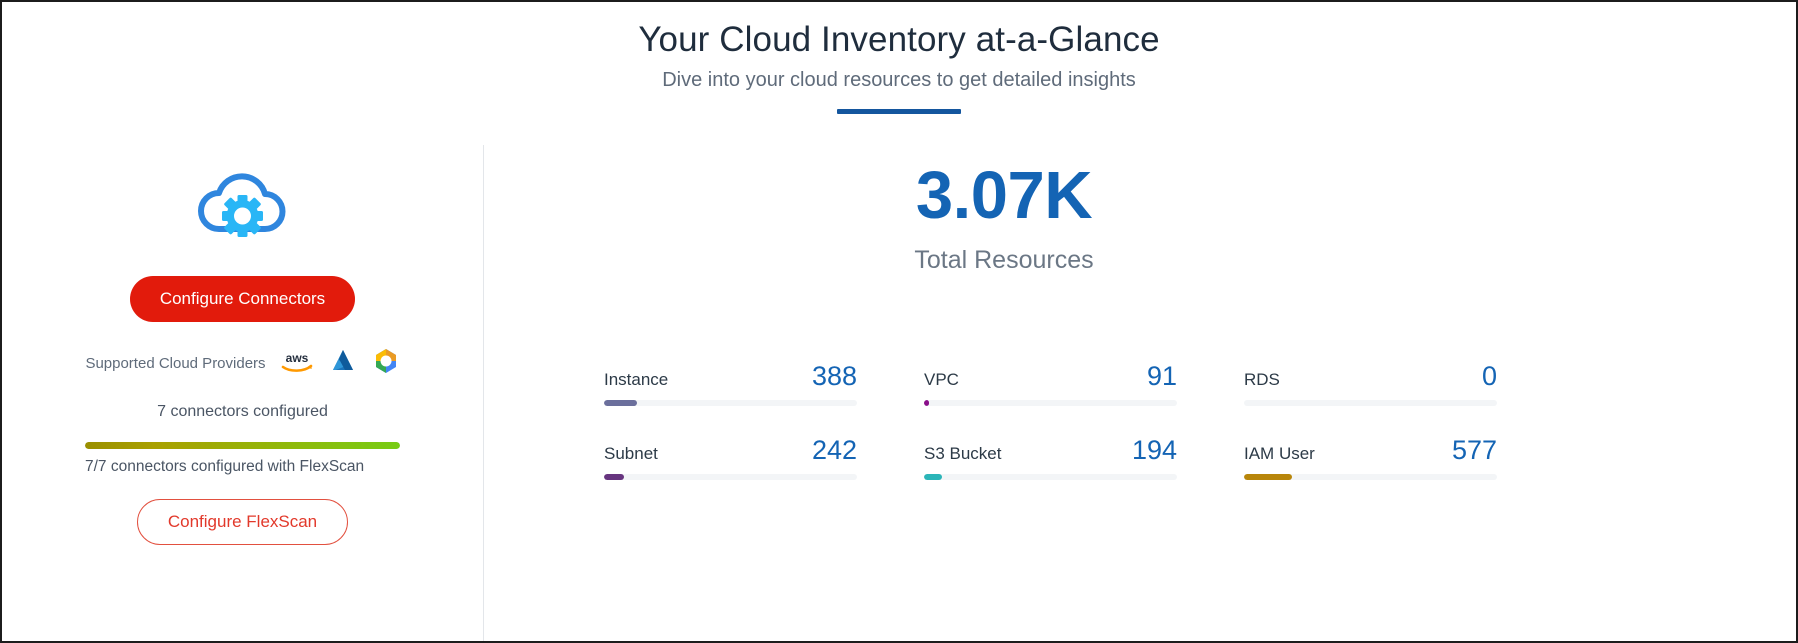  Describe the element at coordinates (631, 453) in the screenshot. I see `metric-label: Subnet` at that location.